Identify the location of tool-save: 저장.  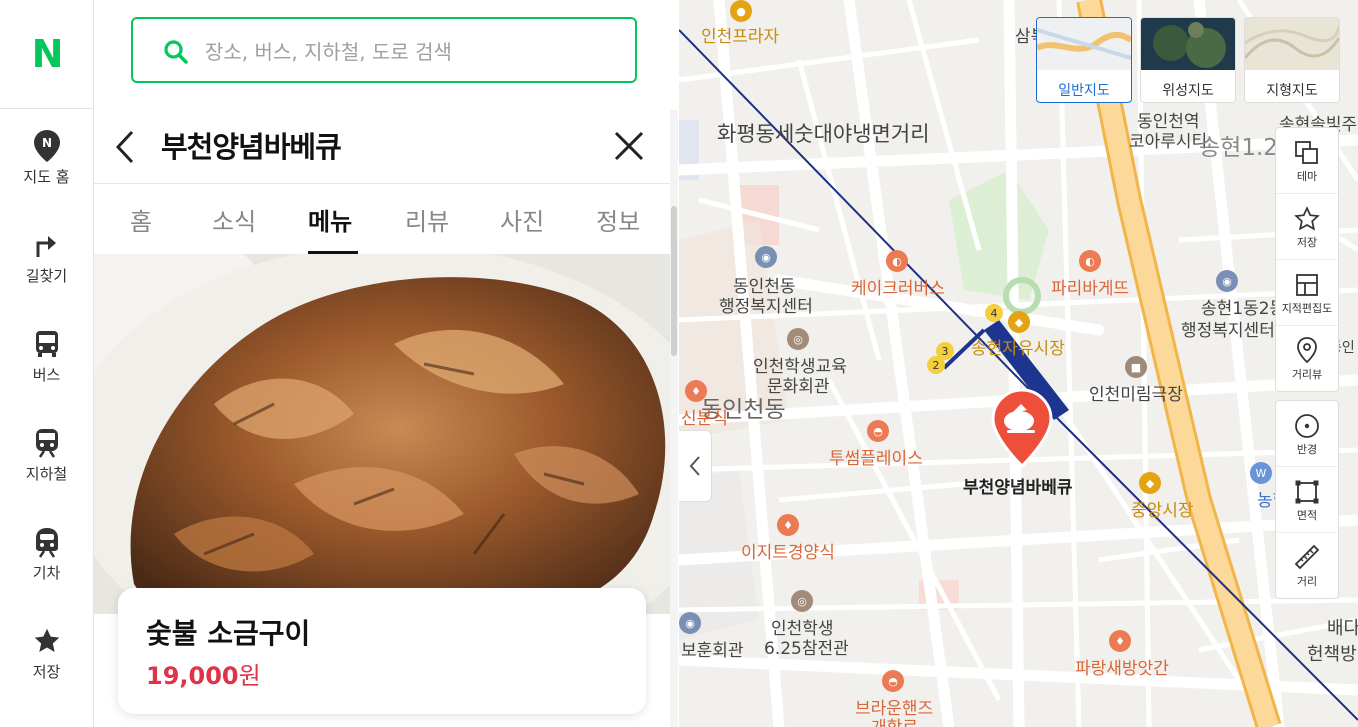
(1307, 227).